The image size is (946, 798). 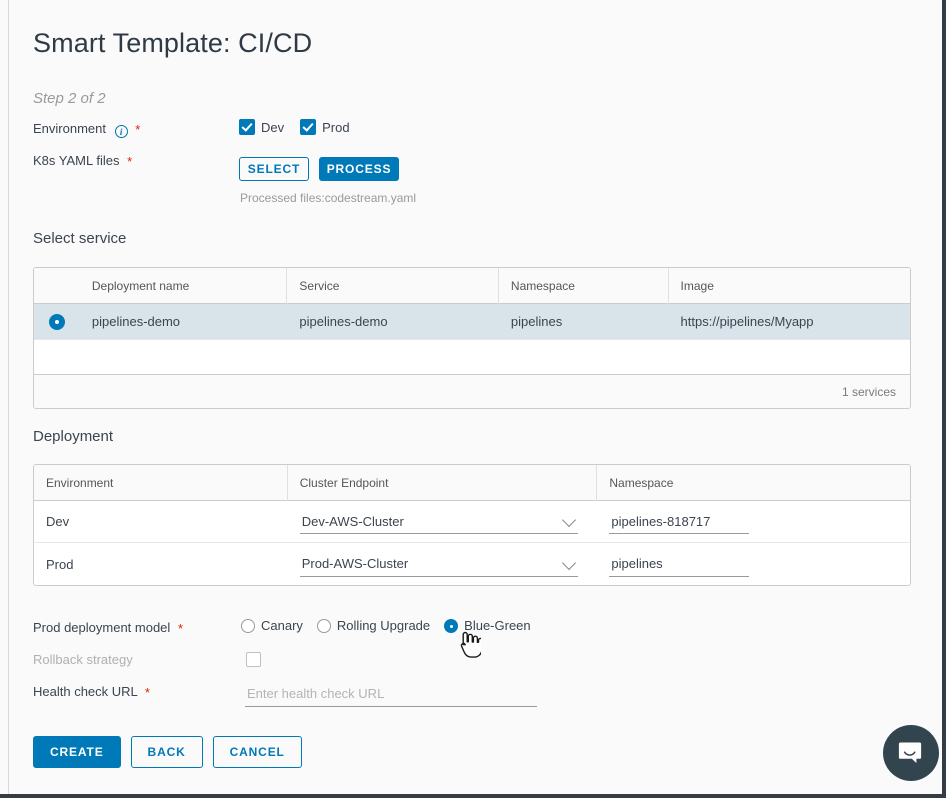 What do you see at coordinates (180, 628) in the screenshot?
I see `prod-deployment-model-required-mark: *` at bounding box center [180, 628].